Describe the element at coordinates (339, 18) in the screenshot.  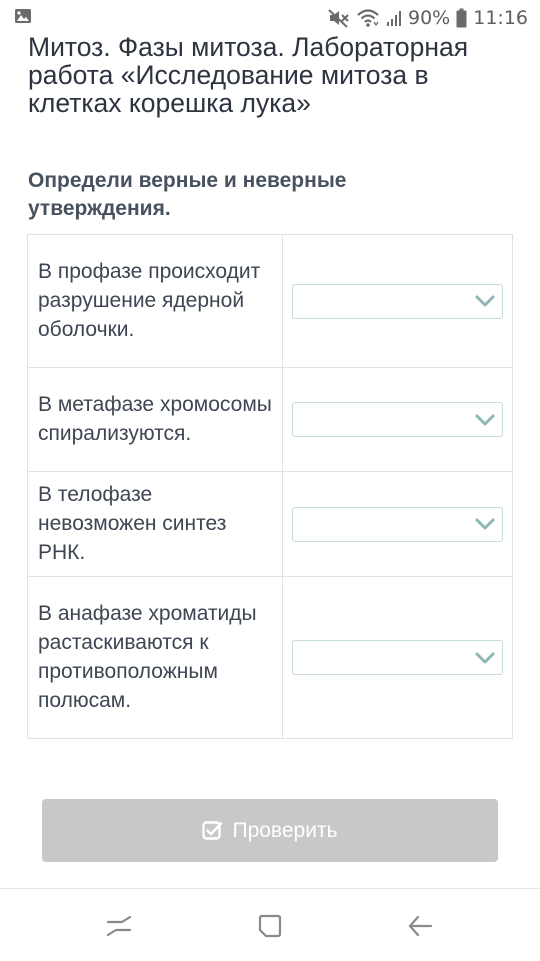
I see `muted-speaker-icon` at that location.